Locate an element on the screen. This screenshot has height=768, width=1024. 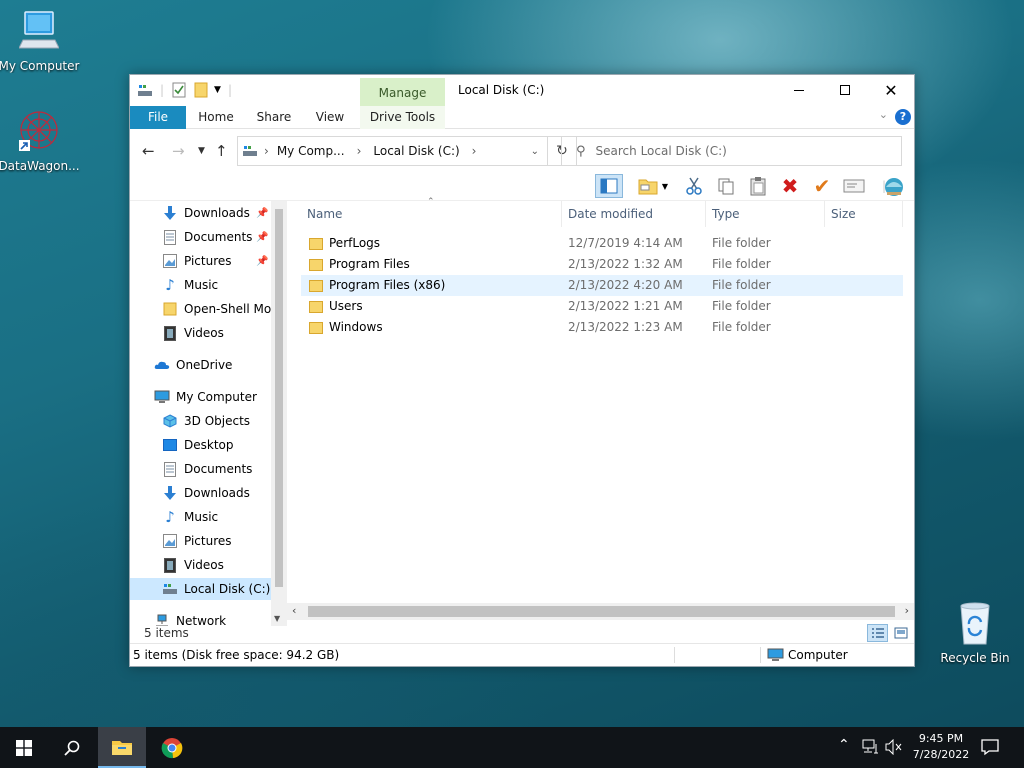
delete-button: ✖ is located at coordinates (790, 186).